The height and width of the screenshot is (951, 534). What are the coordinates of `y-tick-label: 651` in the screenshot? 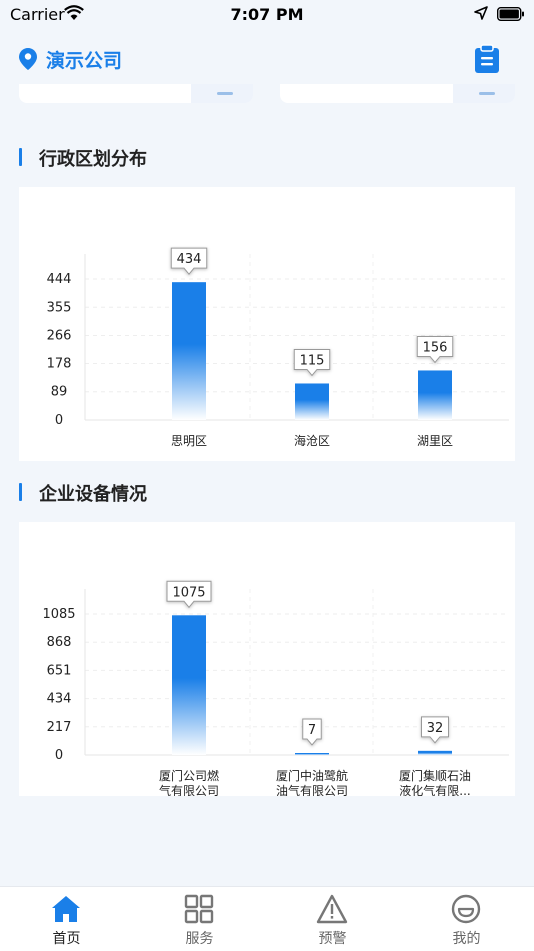 It's located at (59, 670).